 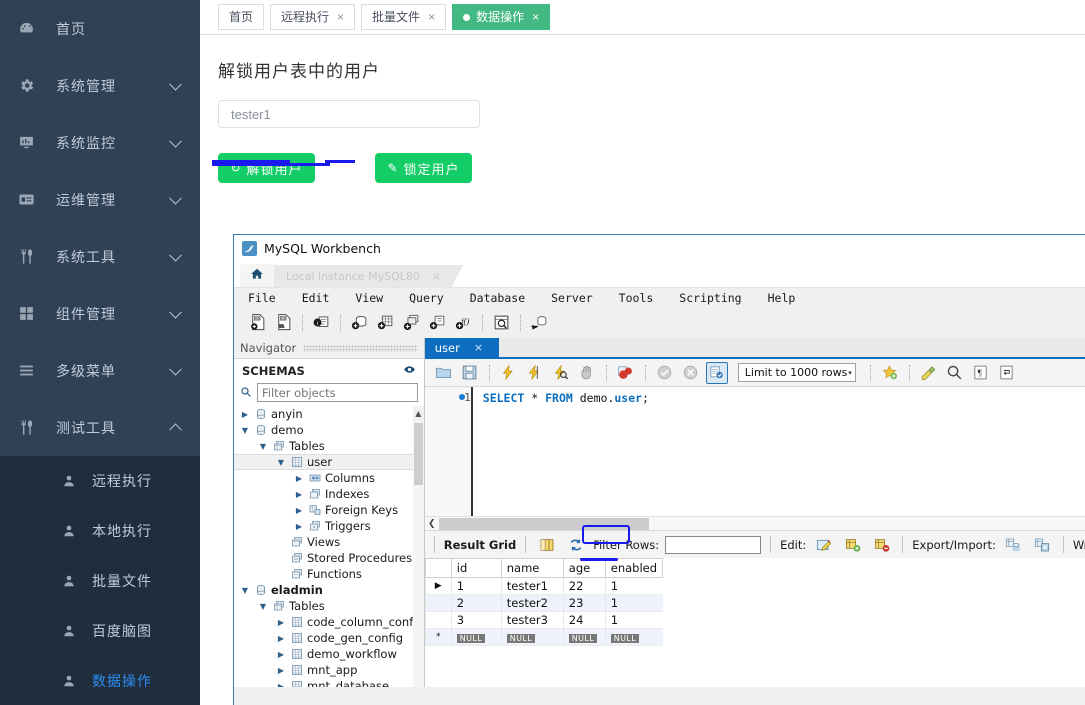 I want to click on menu-scripting: Scripting, so click(x=710, y=298).